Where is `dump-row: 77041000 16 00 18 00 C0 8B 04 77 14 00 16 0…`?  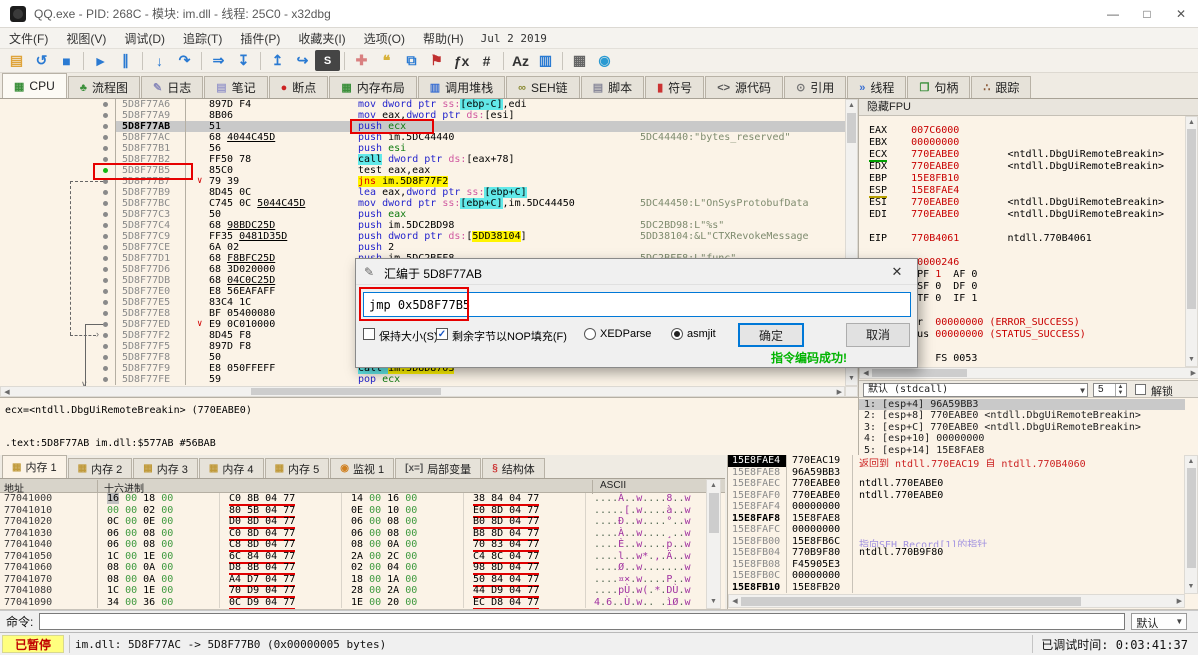
dump-row: 77041000 16 00 18 00 C0 8B 04 77 14 00 16 0… is located at coordinates (348, 499).